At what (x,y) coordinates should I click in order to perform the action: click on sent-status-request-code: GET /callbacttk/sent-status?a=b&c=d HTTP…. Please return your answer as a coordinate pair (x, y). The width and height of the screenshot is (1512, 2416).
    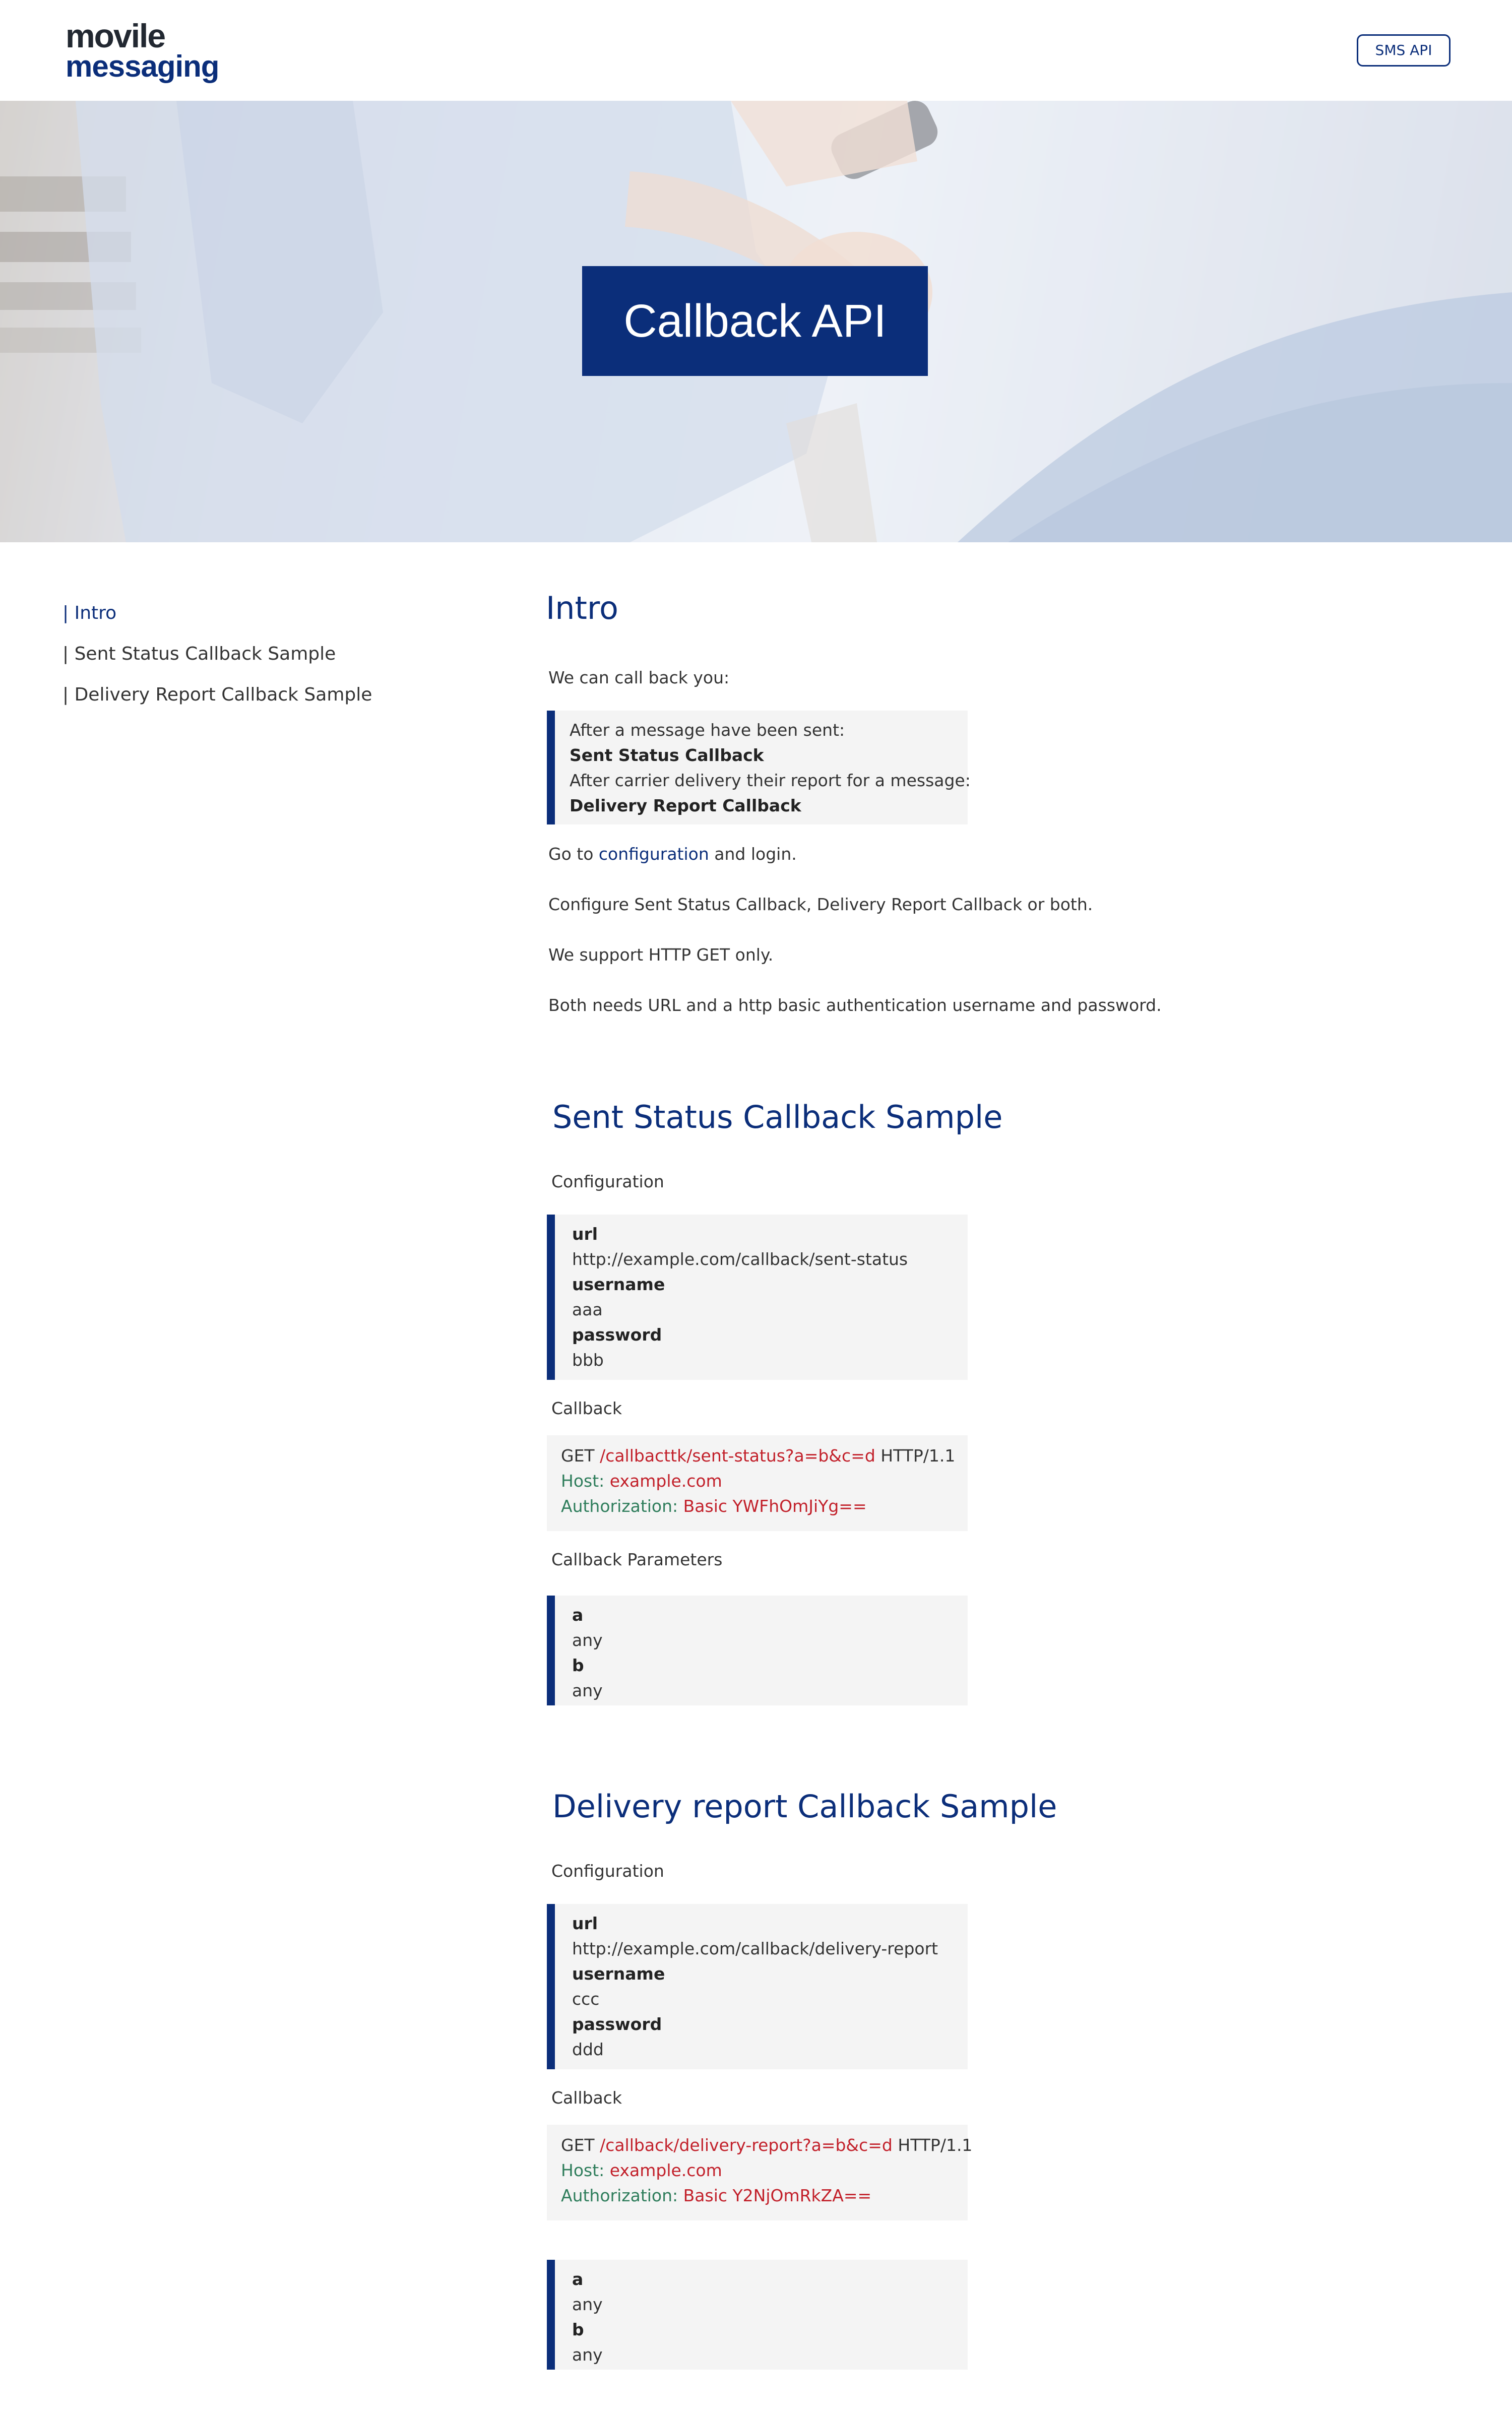
    Looking at the image, I should click on (758, 1483).